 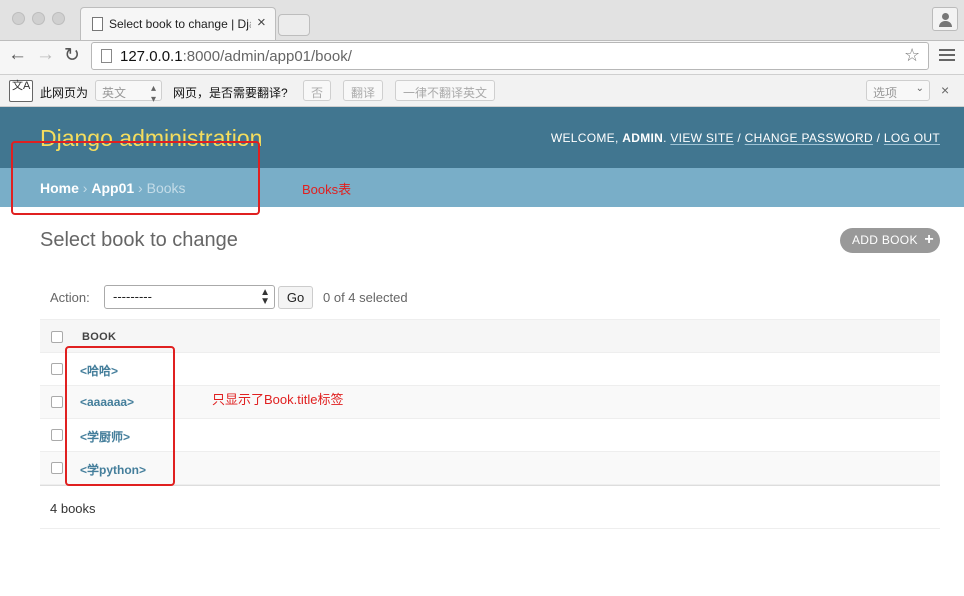 I want to click on person-icon, so click(x=945, y=16).